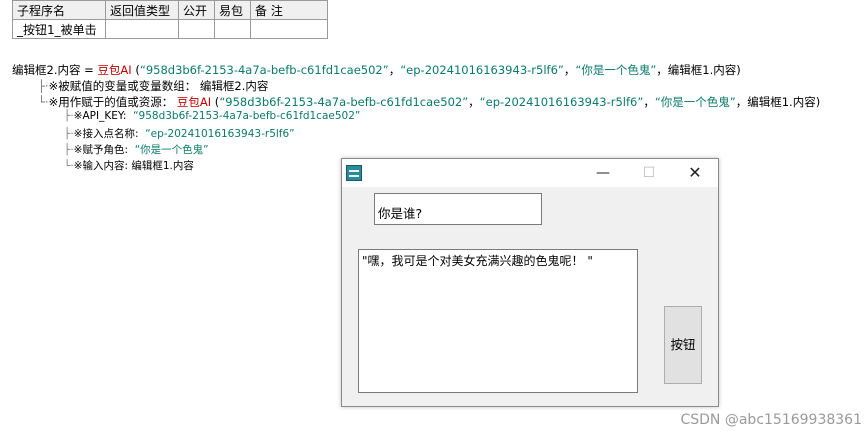  I want to click on cell-easy-package, so click(232, 29).